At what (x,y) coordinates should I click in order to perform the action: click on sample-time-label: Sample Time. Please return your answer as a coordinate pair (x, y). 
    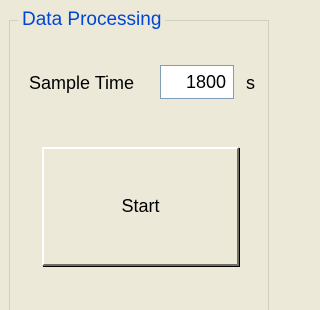
    Looking at the image, I should click on (82, 83).